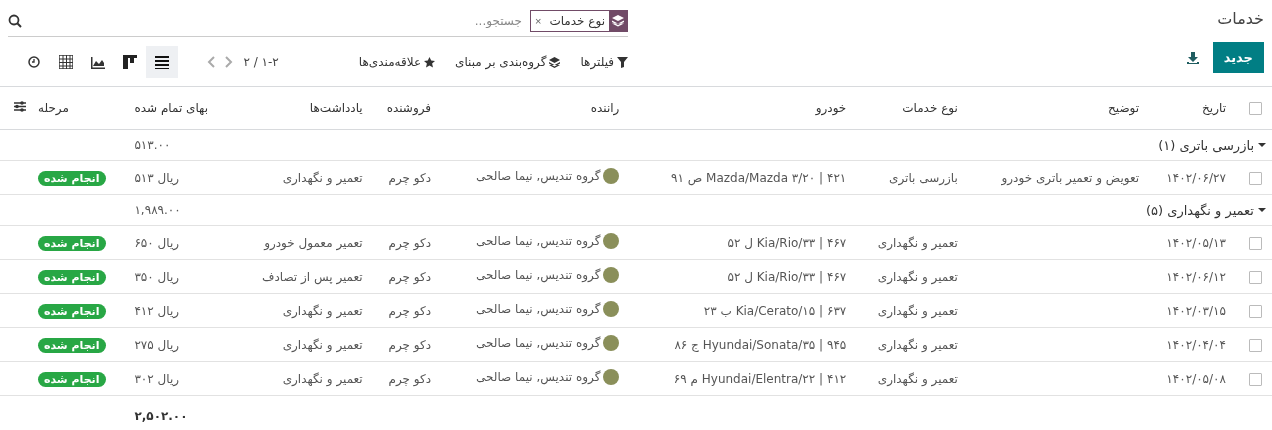  What do you see at coordinates (1196, 344) in the screenshot?
I see `table-cell: ۱۴۰۲/۰۴/۰۴` at bounding box center [1196, 344].